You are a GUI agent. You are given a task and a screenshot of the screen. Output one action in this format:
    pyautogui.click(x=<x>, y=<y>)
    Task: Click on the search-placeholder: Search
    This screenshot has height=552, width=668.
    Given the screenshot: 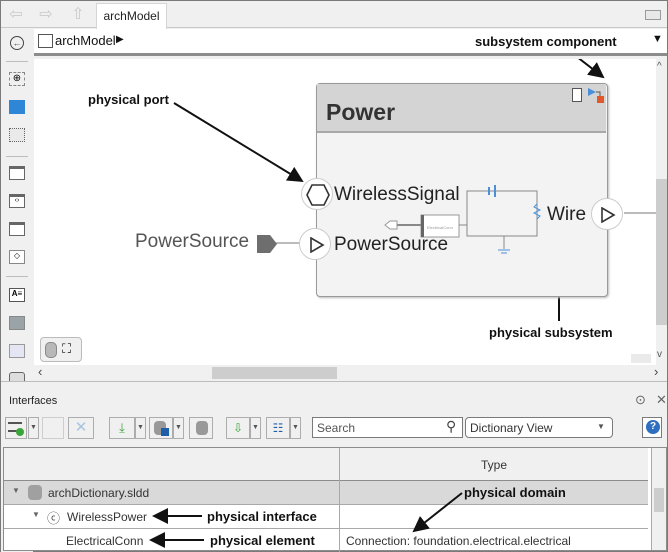 What is the action you would take?
    pyautogui.click(x=336, y=428)
    